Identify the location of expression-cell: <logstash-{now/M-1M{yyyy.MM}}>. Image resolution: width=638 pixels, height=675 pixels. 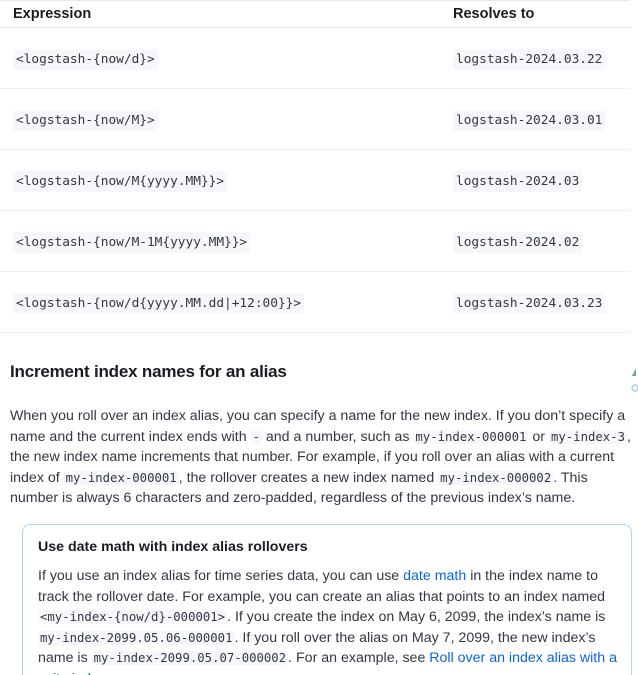
(132, 242).